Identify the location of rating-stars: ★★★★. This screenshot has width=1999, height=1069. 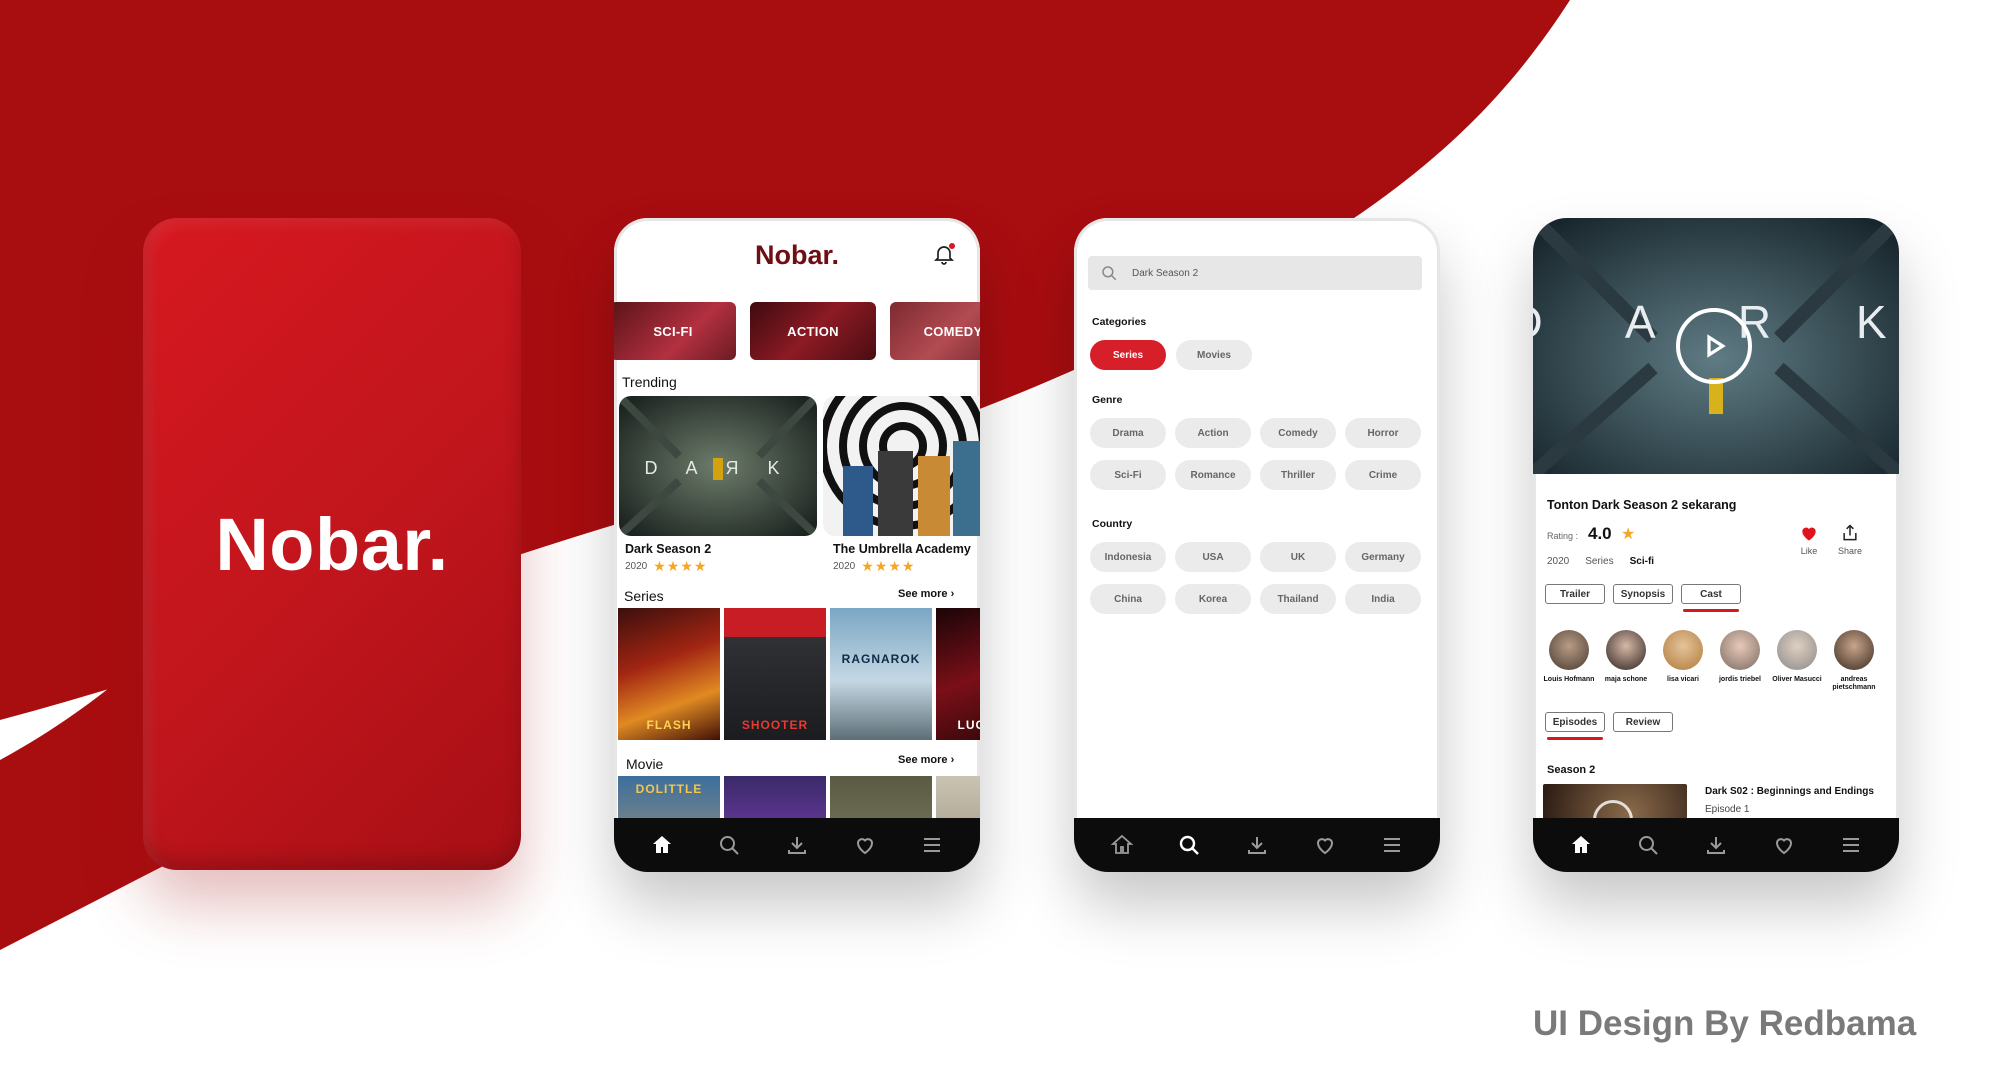
(888, 566).